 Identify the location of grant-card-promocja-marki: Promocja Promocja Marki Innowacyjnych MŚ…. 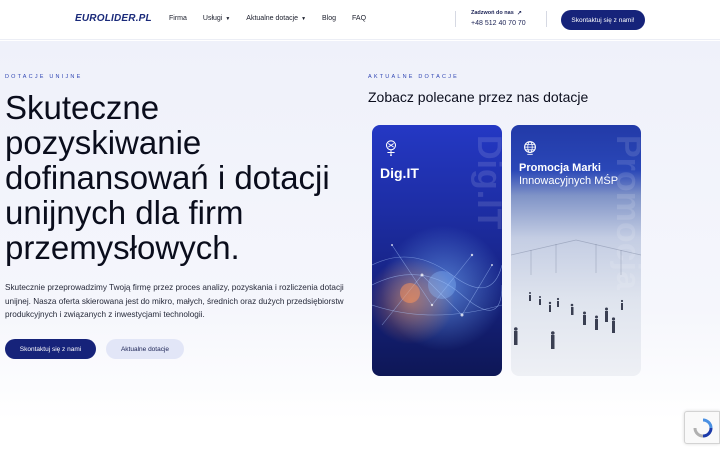
(576, 250).